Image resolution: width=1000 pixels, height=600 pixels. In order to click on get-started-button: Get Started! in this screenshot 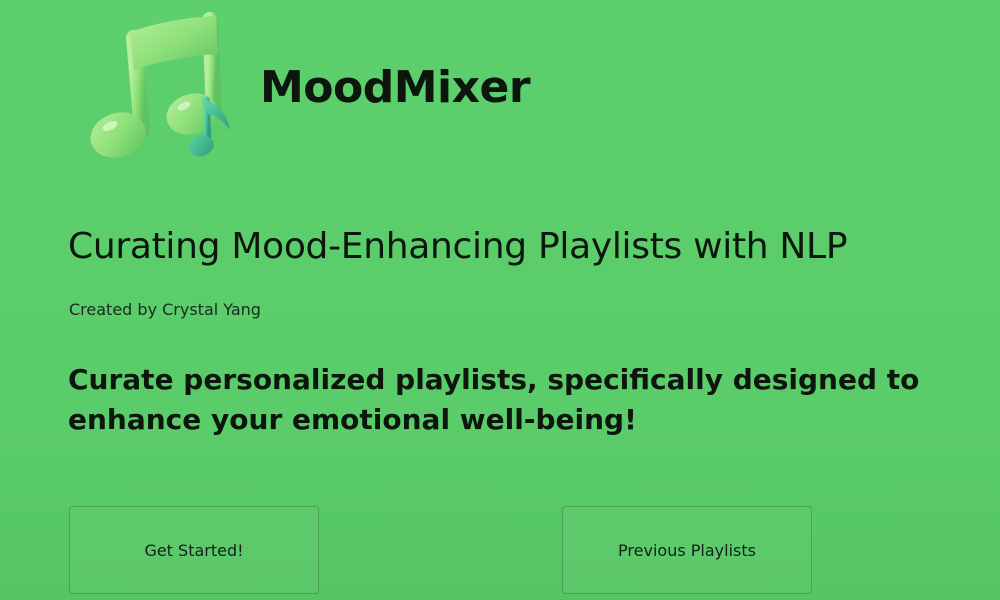, I will do `click(194, 550)`.